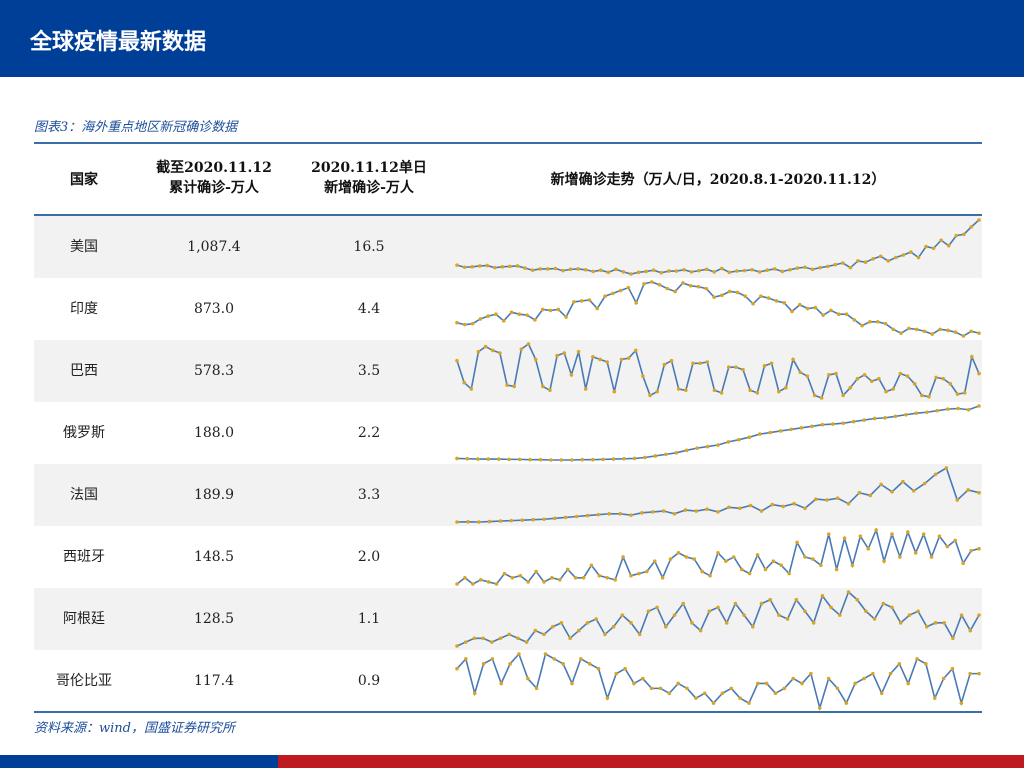  I want to click on col-daily-l1: 2020.11.12单日, so click(369, 168).